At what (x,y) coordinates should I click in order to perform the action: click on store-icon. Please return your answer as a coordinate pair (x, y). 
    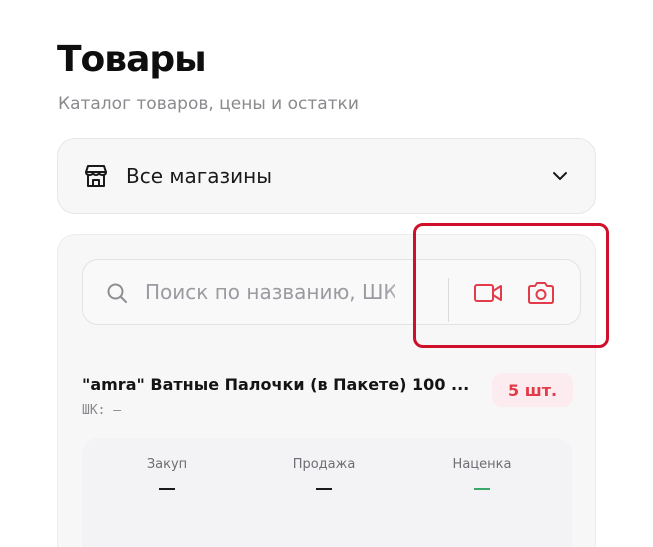
    Looking at the image, I should click on (96, 176).